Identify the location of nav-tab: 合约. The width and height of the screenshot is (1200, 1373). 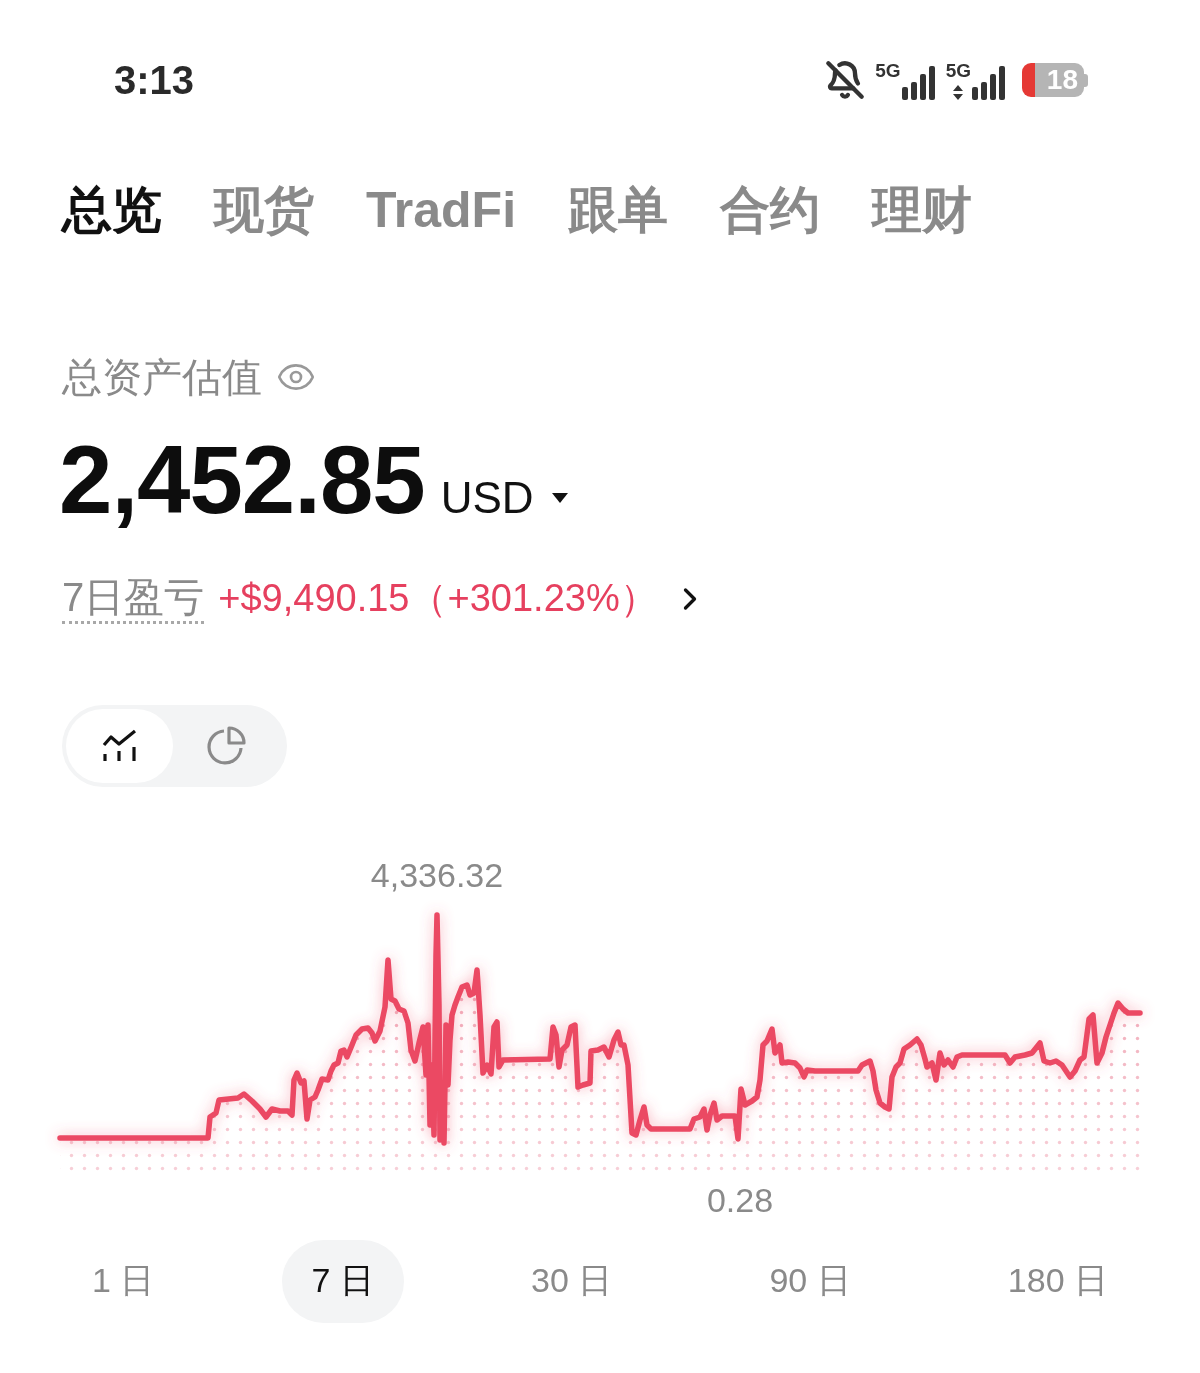
(770, 210).